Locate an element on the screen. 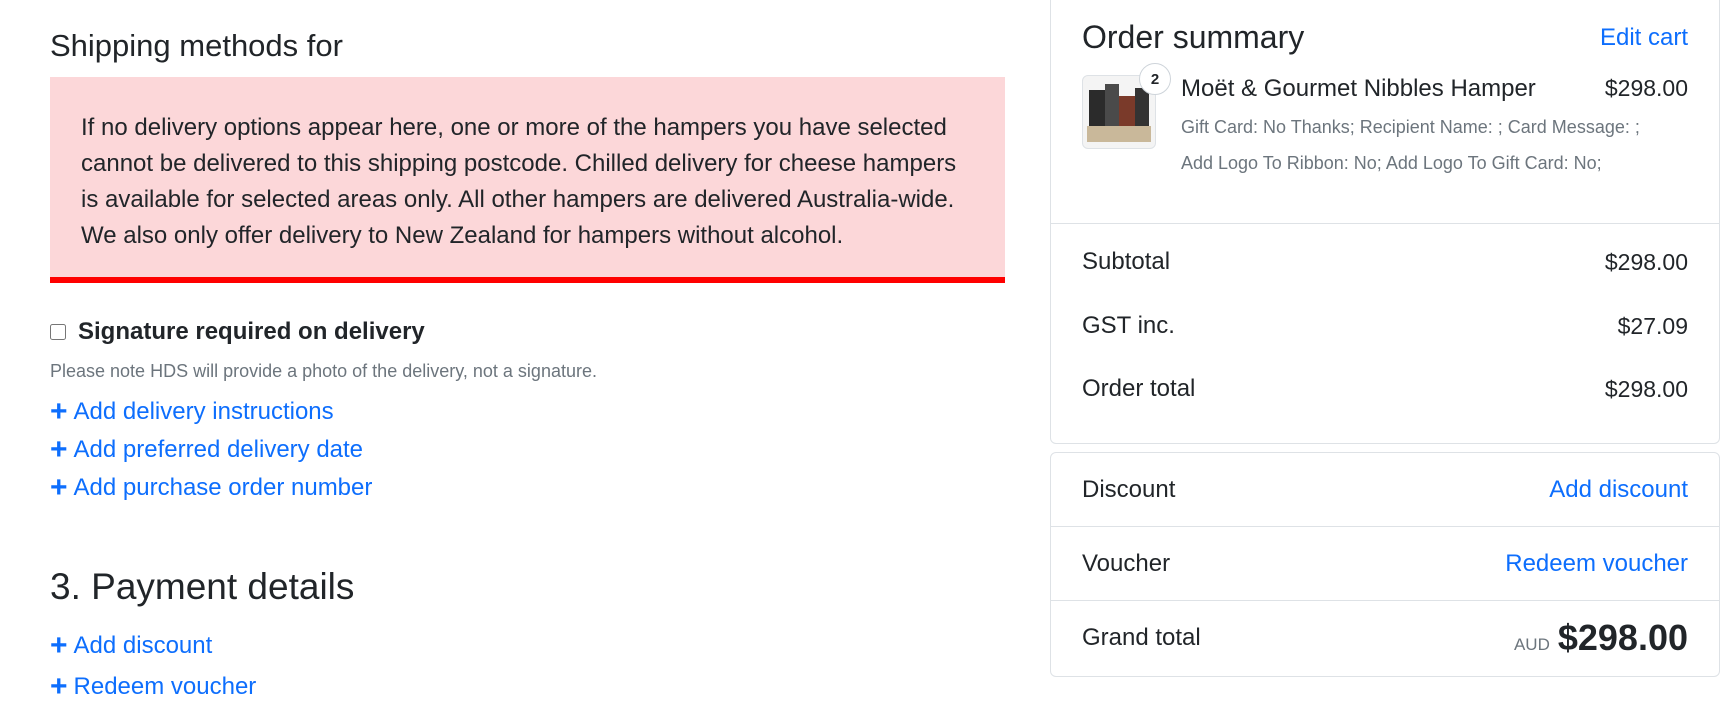 This screenshot has height=703, width=1735. subtotal-row: Subtotal $298.00 is located at coordinates (1385, 262).